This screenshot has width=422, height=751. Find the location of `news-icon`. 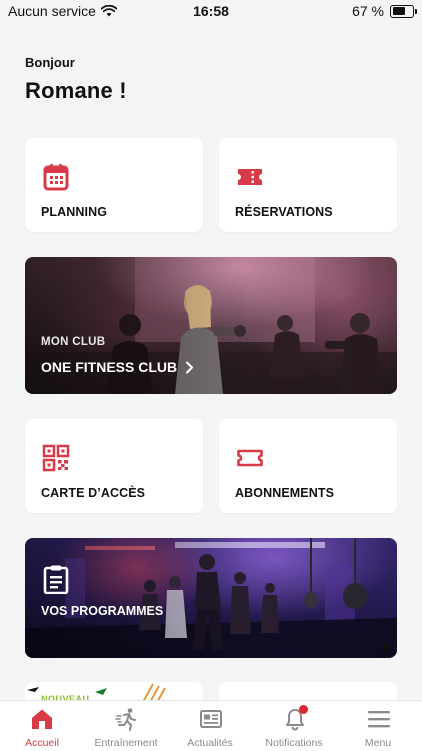

news-icon is located at coordinates (211, 719).